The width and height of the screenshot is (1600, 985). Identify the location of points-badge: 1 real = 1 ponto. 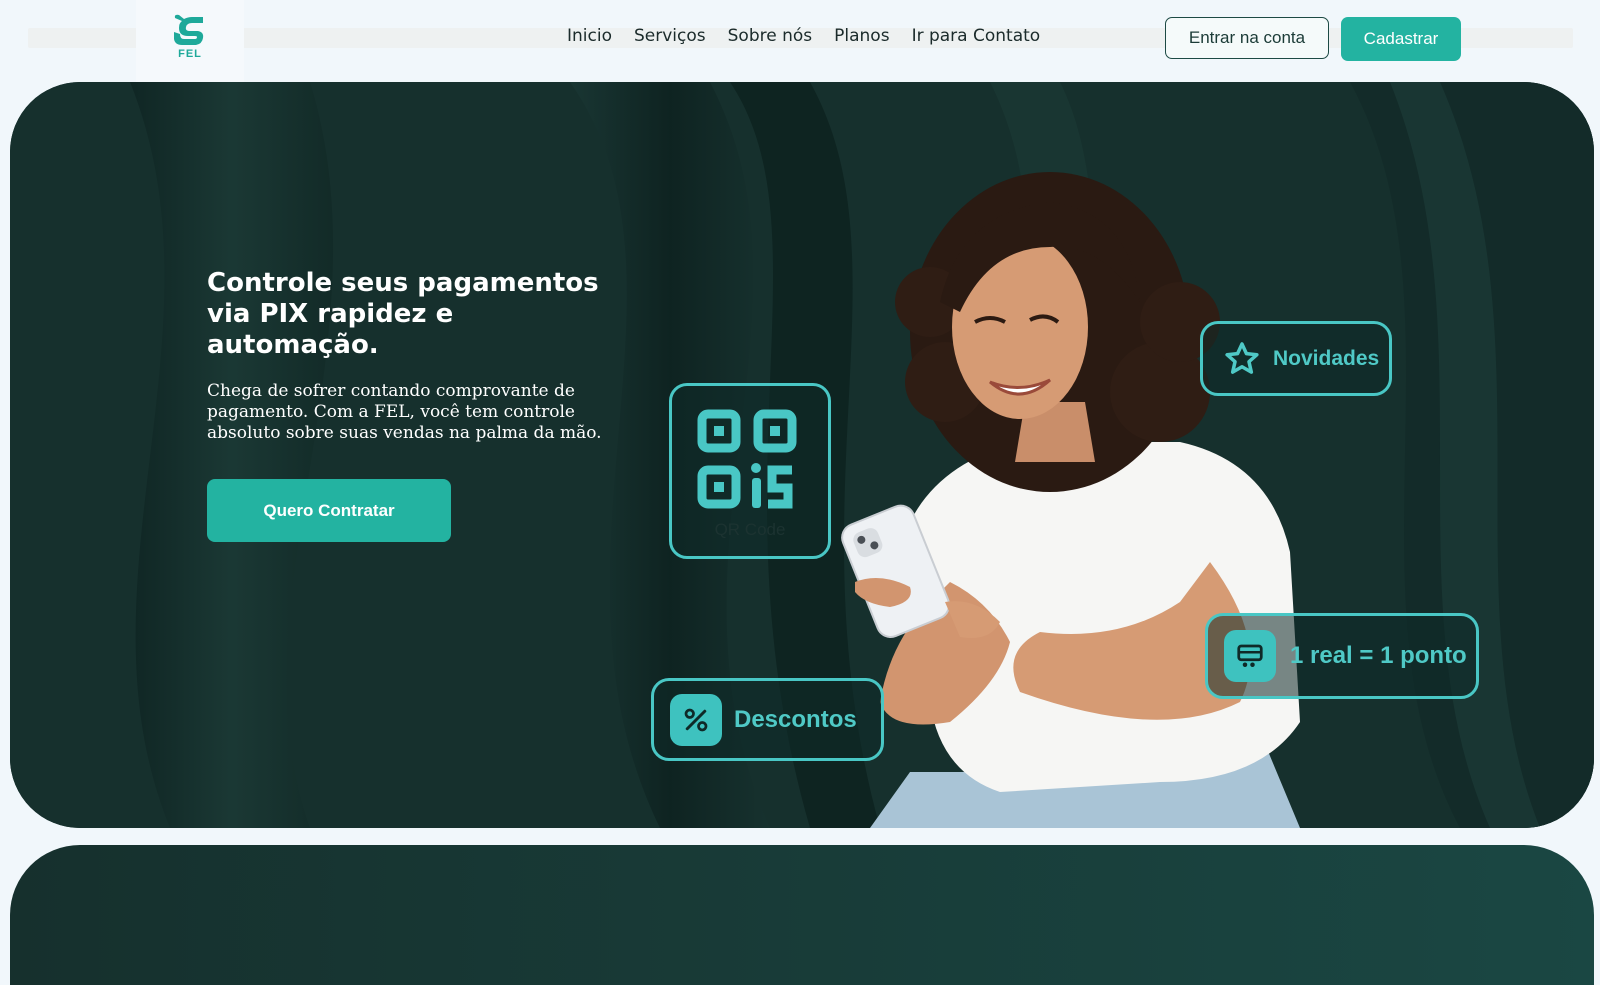
(1342, 656).